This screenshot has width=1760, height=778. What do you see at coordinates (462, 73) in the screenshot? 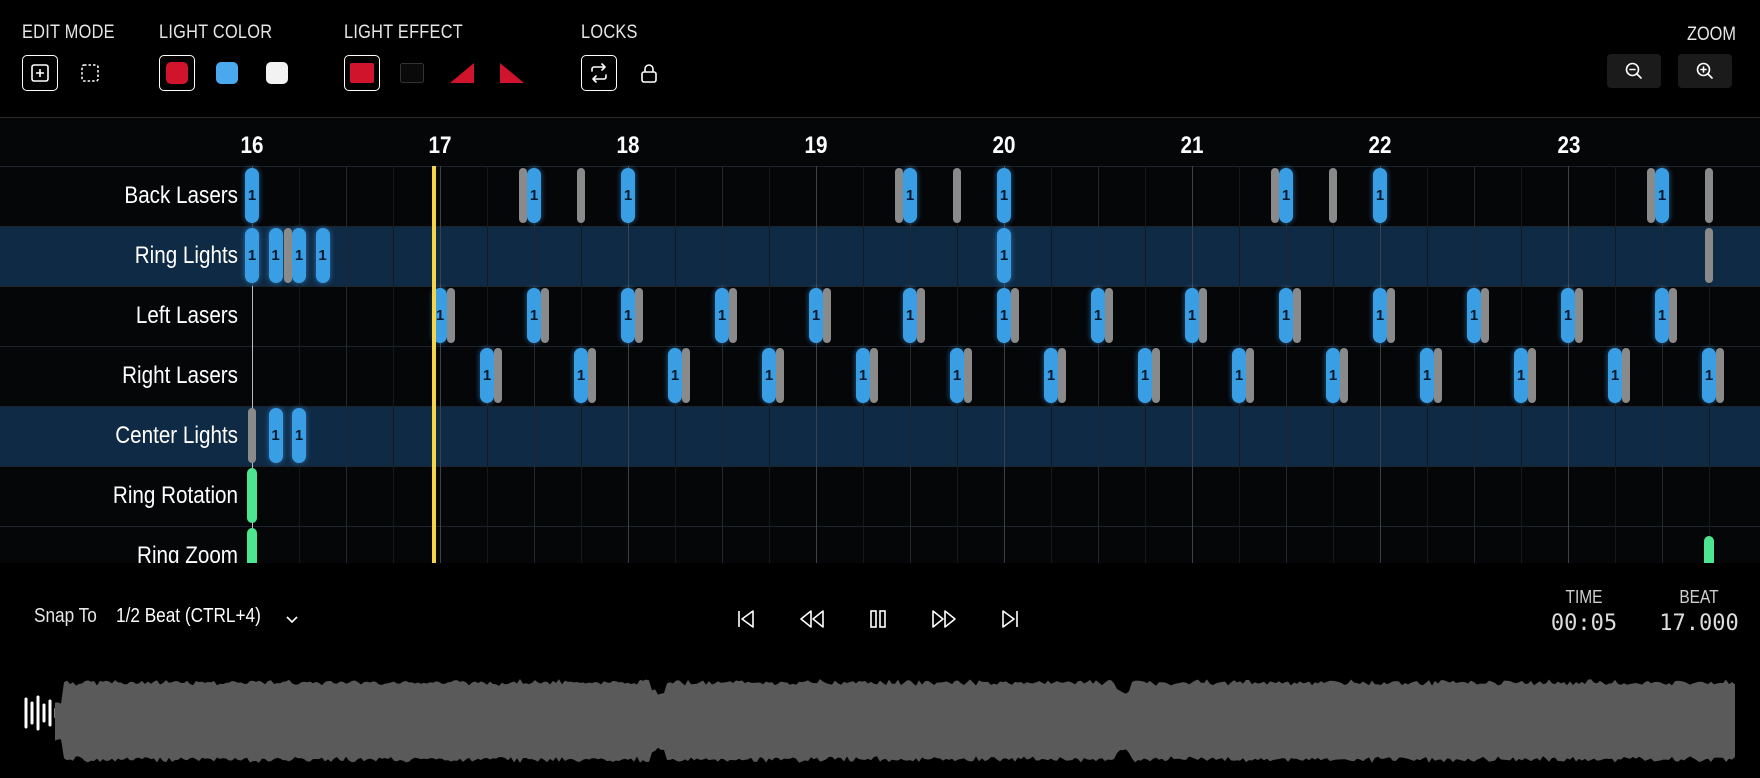
I see `effect-fade-in-button` at bounding box center [462, 73].